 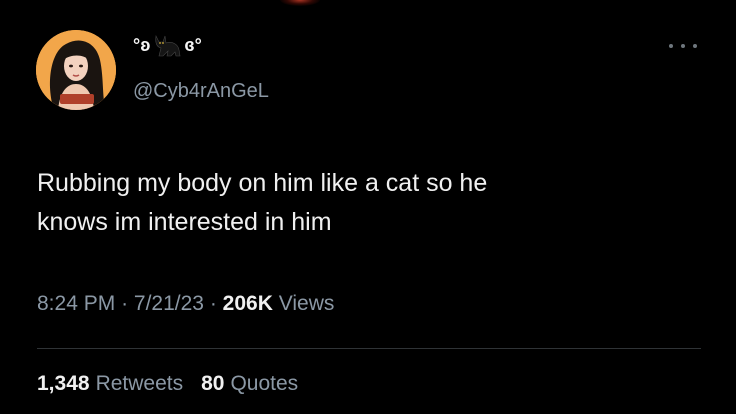 I want to click on quotes-label: Quotes, so click(x=264, y=383).